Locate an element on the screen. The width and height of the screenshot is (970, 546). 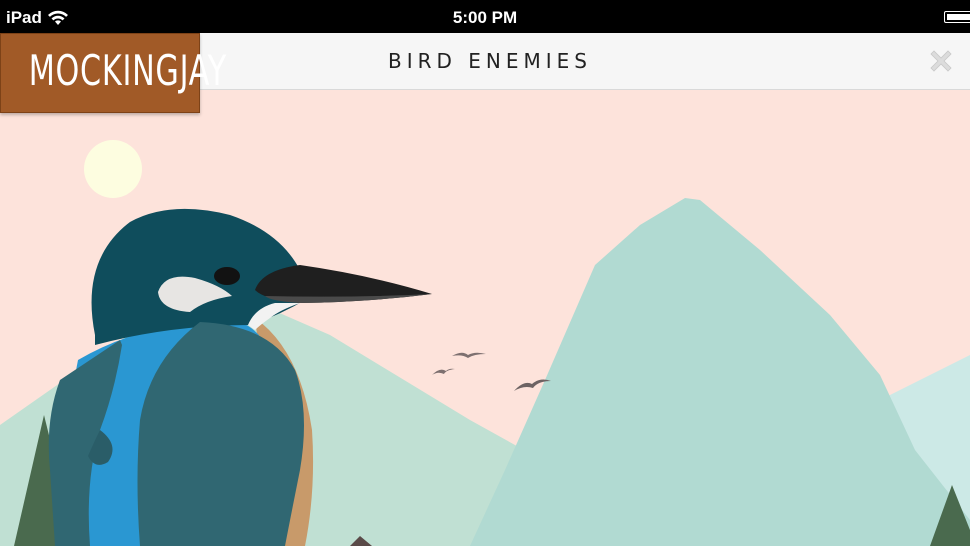
brand-logo: MOCKINGJAY is located at coordinates (113, 73).